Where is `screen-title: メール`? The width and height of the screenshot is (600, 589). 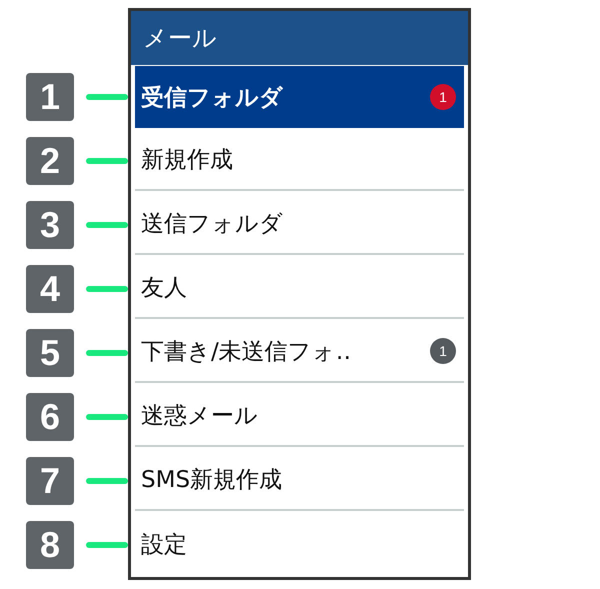 screen-title: メール is located at coordinates (180, 38).